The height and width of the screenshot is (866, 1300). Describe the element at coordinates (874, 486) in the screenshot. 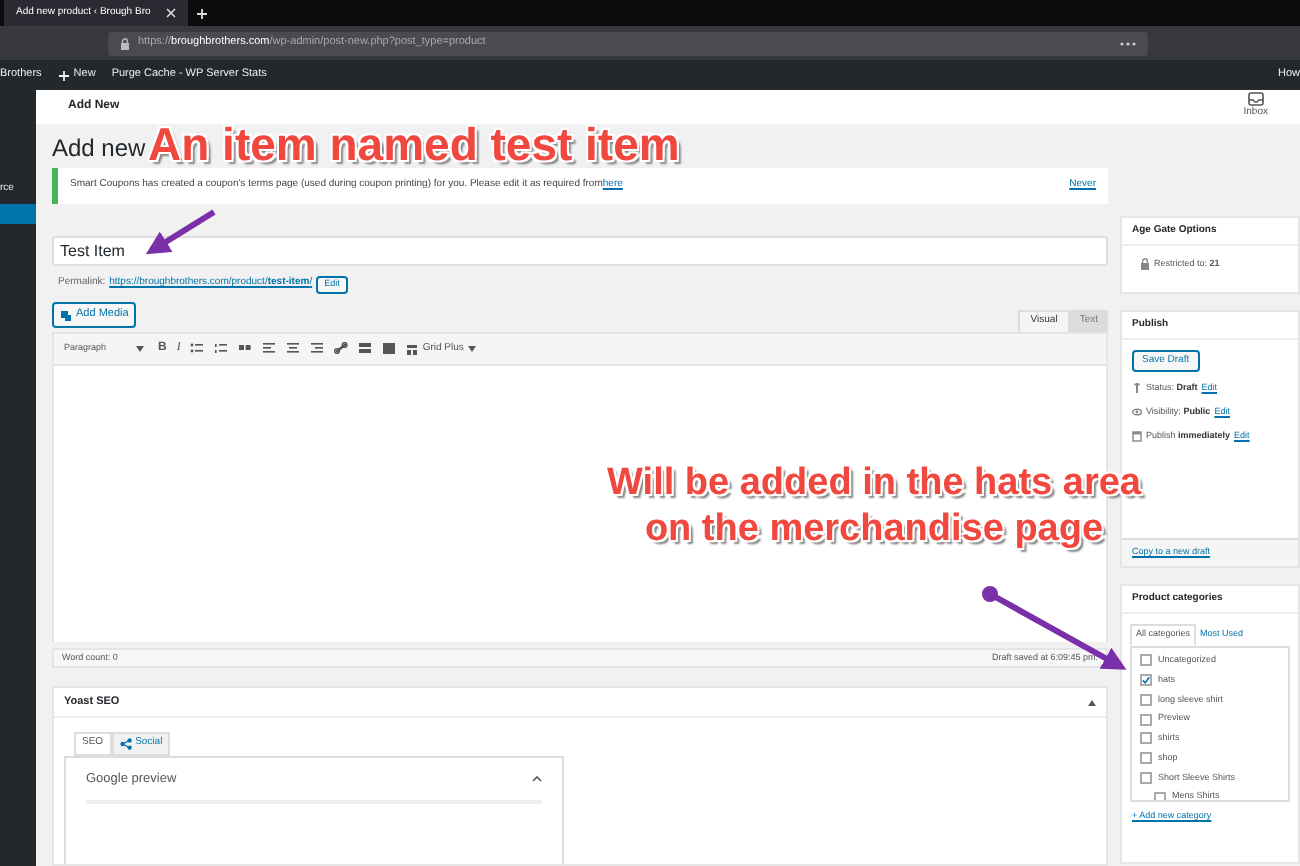

I see `annotation-text: Will be added in the hats area` at that location.